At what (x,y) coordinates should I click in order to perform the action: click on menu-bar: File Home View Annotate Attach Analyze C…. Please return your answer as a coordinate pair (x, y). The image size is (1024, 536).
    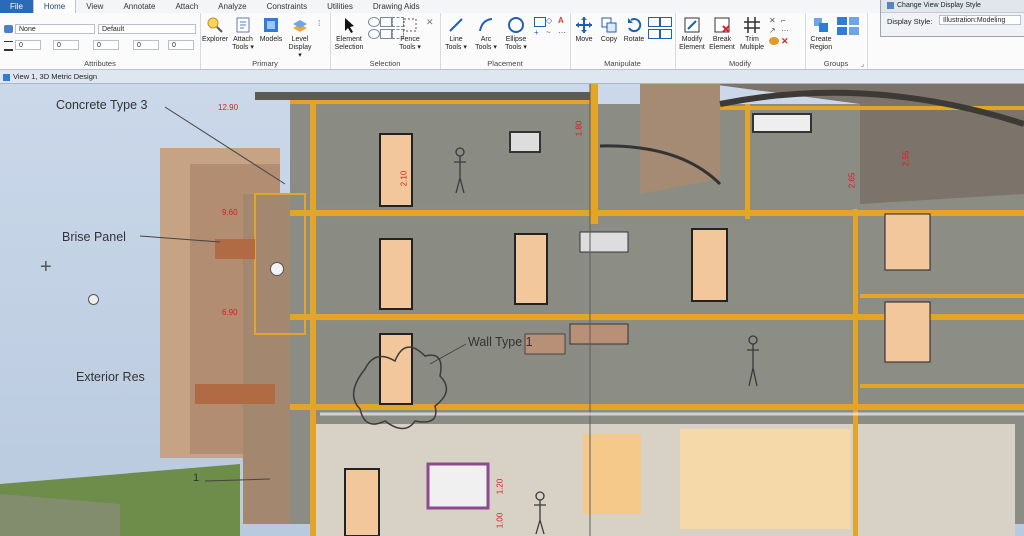
    Looking at the image, I should click on (512, 7).